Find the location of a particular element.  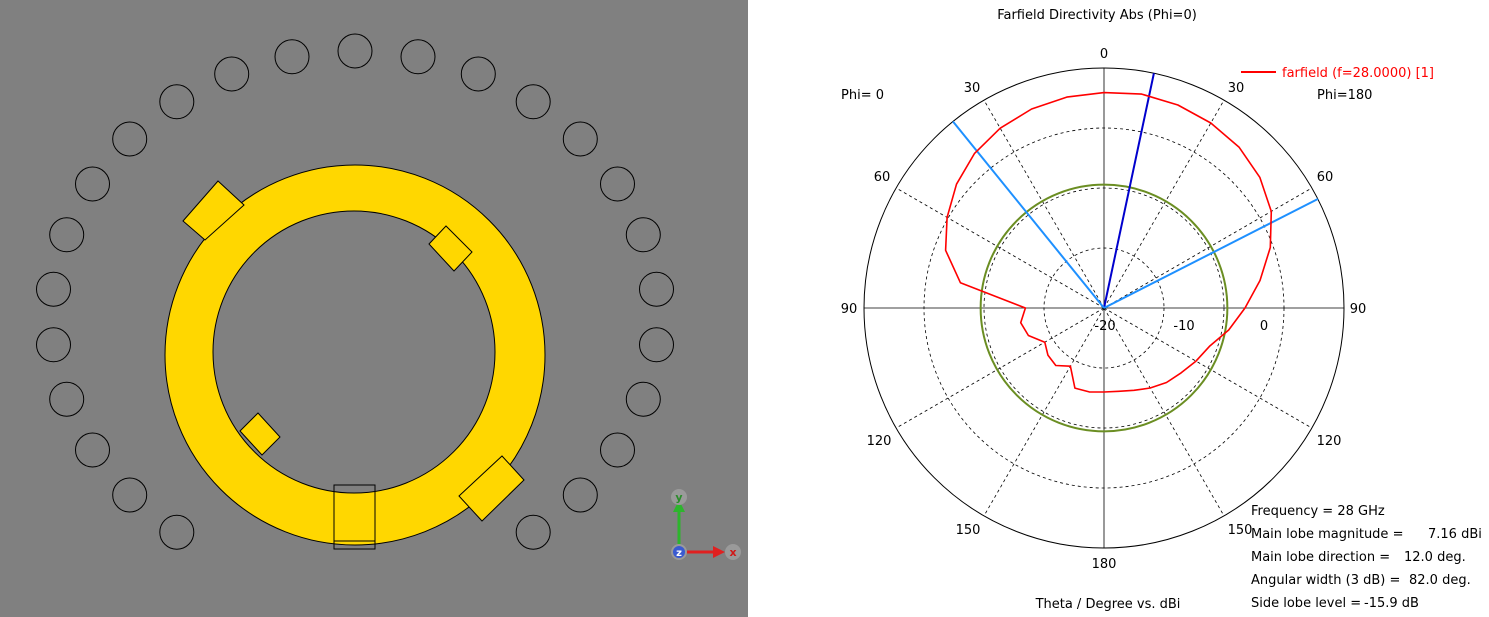

info-side-lobe-value: -15.9 dB is located at coordinates (1391, 603).